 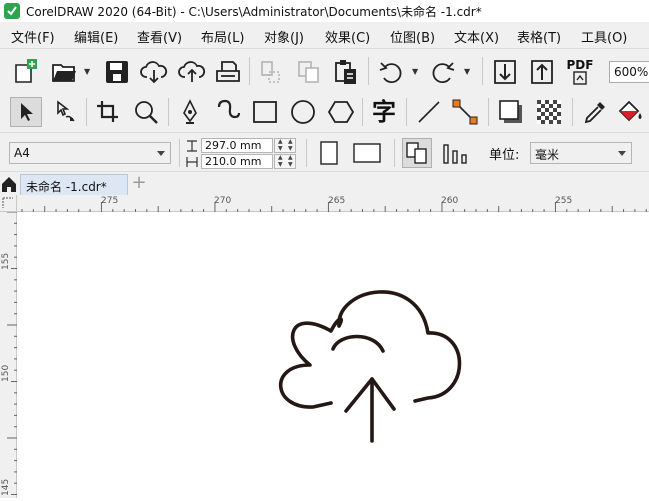 What do you see at coordinates (324, 112) in the screenshot?
I see `toolbox: 字` at bounding box center [324, 112].